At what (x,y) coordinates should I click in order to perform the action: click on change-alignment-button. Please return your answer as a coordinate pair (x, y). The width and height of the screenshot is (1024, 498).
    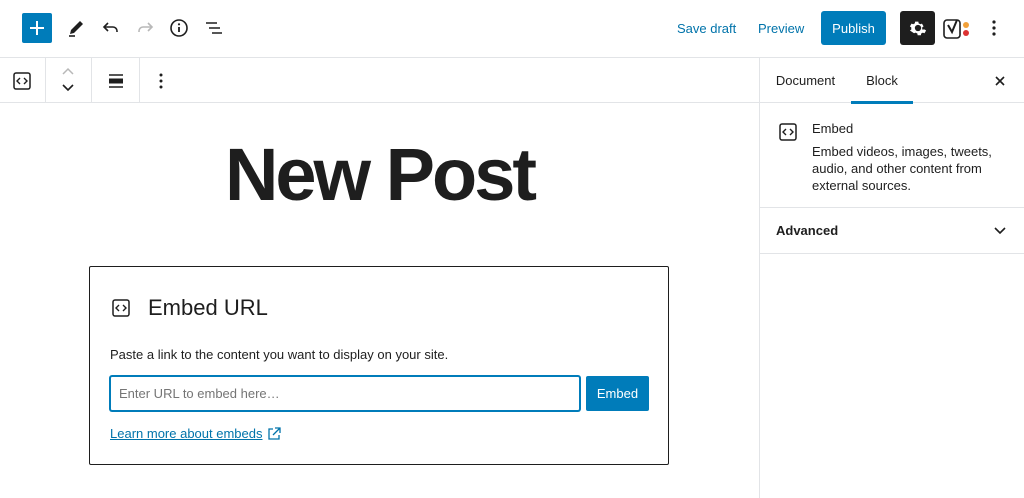
    Looking at the image, I should click on (116, 81).